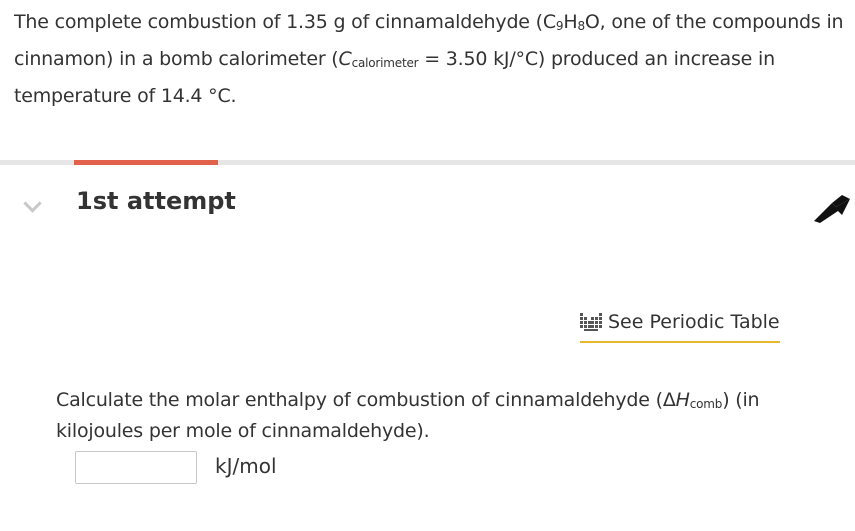  I want to click on carbon-subscript: 9, so click(559, 26).